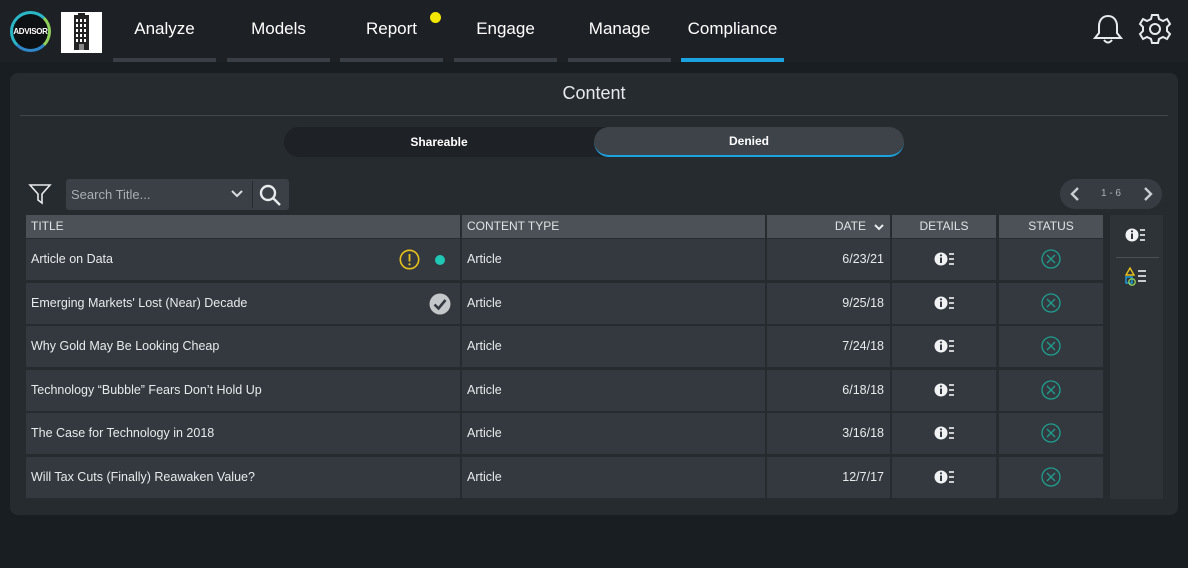 This screenshot has width=1188, height=568. I want to click on nav-tab-label: Compliance, so click(732, 28).